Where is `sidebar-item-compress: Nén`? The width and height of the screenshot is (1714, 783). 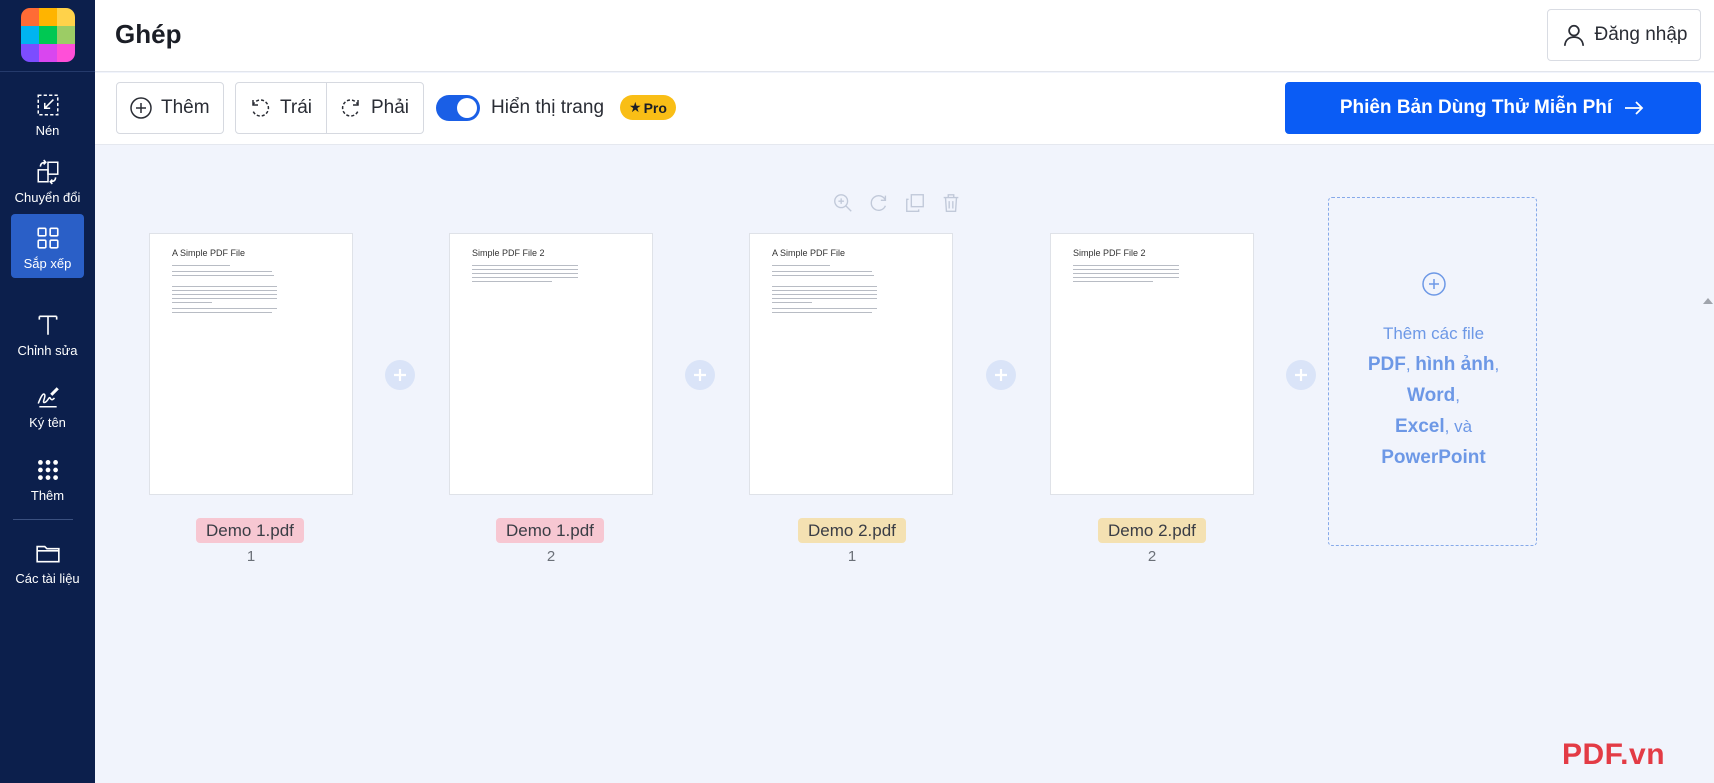
sidebar-item-compress: Nén is located at coordinates (47, 113).